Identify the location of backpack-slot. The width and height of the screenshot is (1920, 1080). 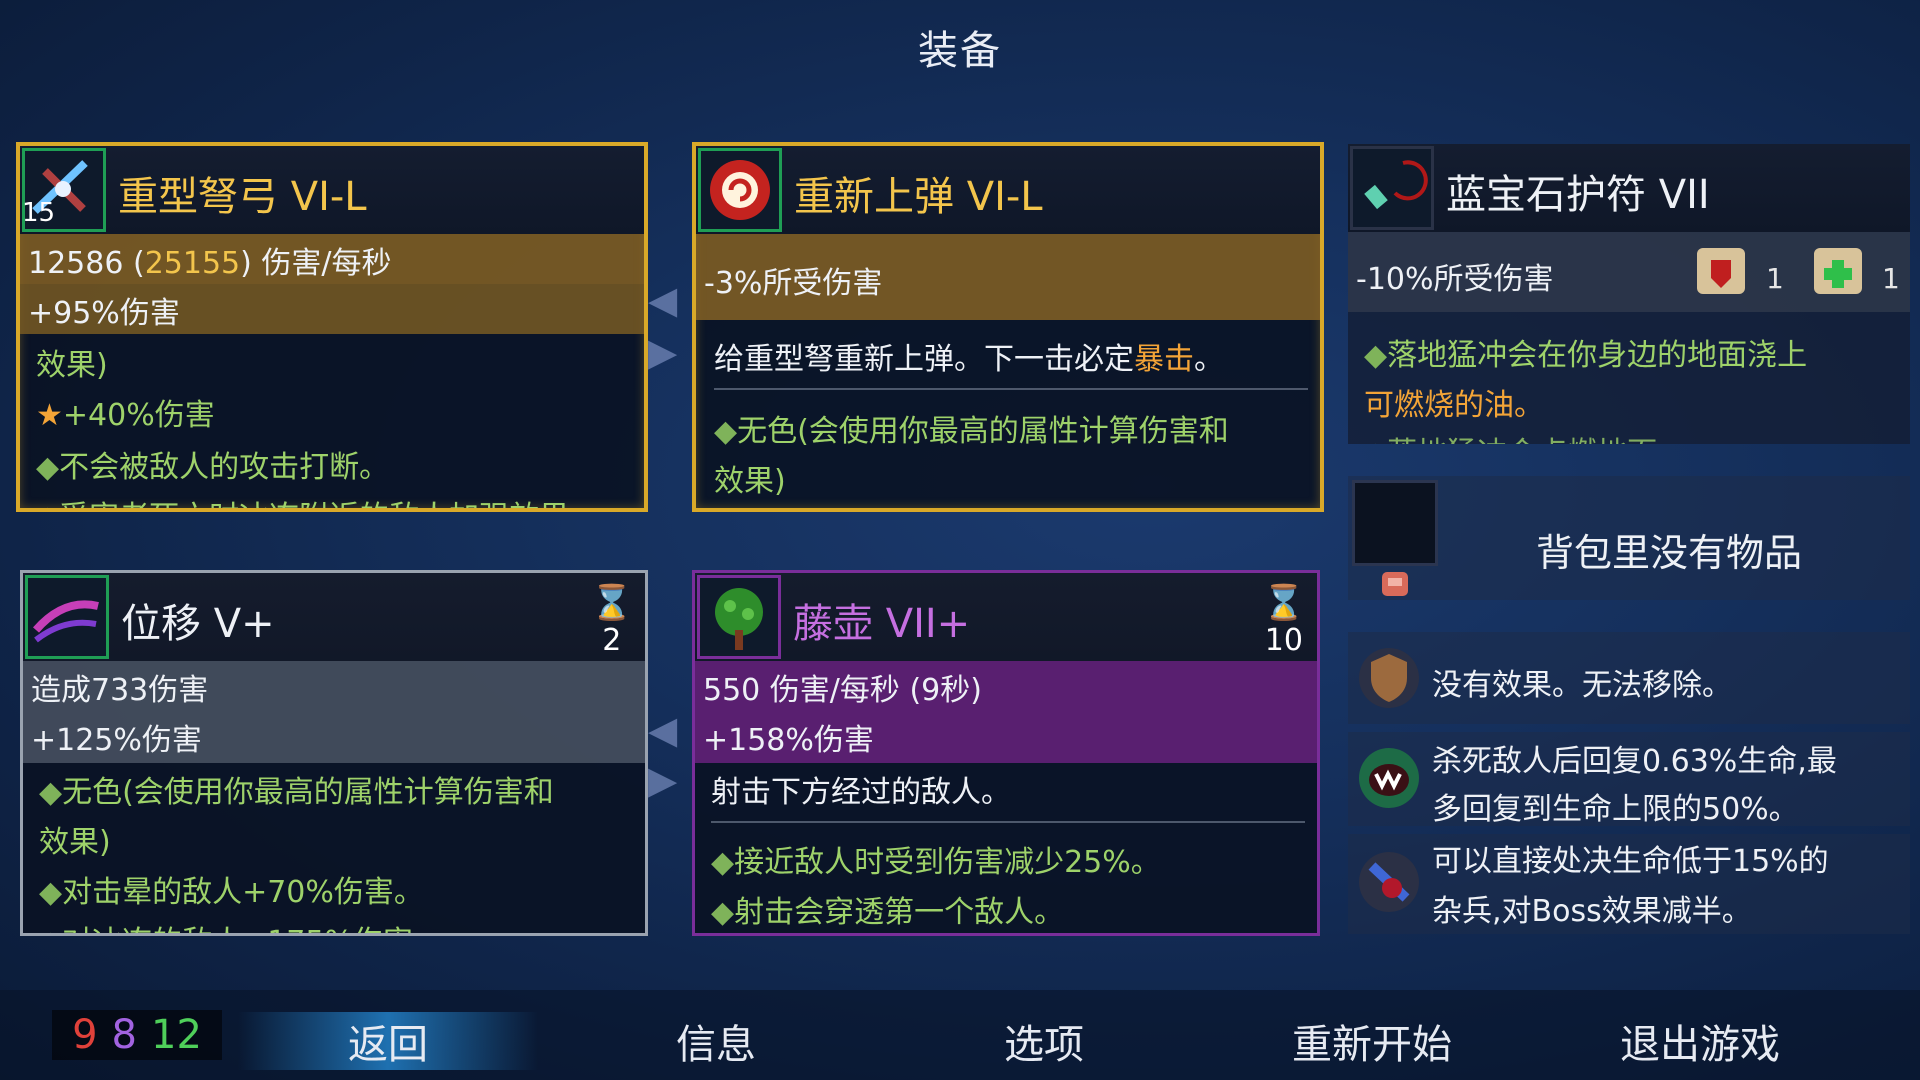
(1395, 523).